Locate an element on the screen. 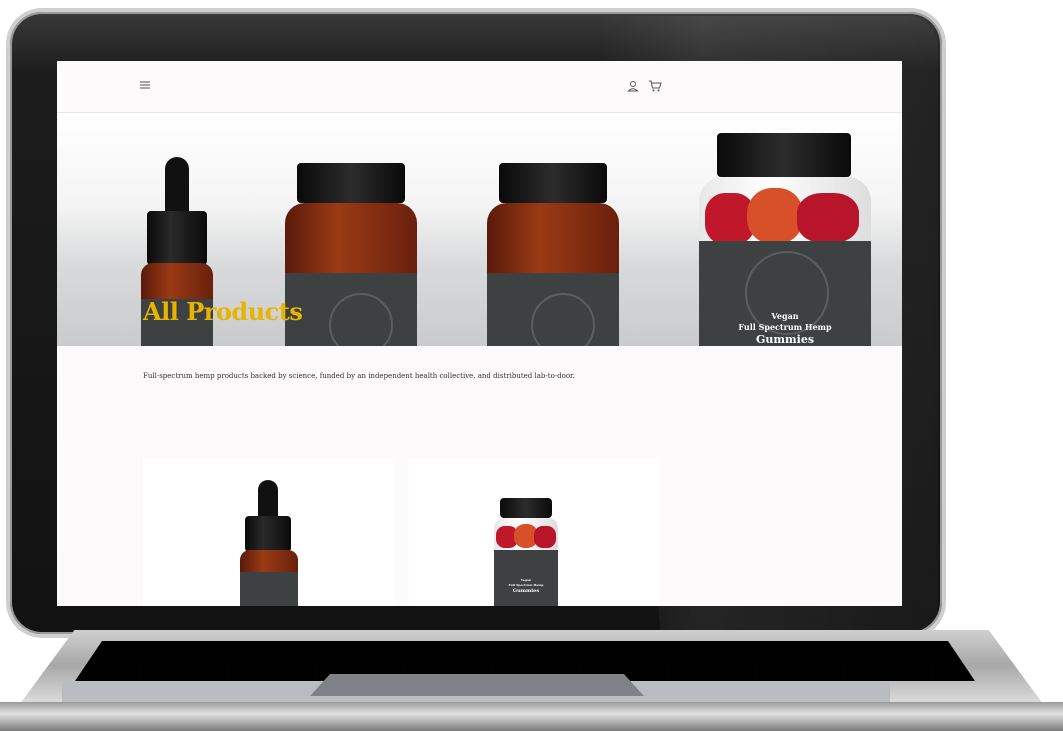 The image size is (1063, 731). site-header is located at coordinates (479, 87).